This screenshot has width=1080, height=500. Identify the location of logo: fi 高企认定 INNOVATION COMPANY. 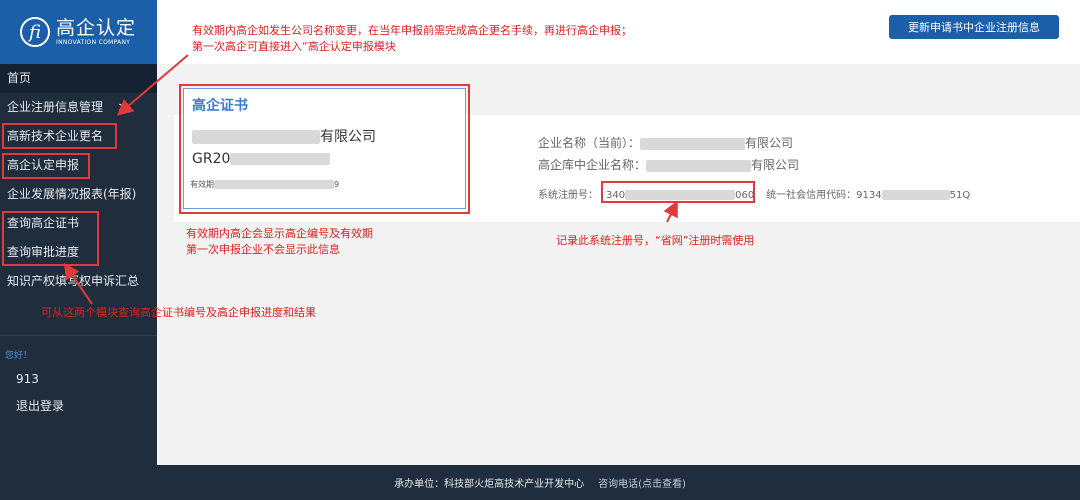
(78, 32).